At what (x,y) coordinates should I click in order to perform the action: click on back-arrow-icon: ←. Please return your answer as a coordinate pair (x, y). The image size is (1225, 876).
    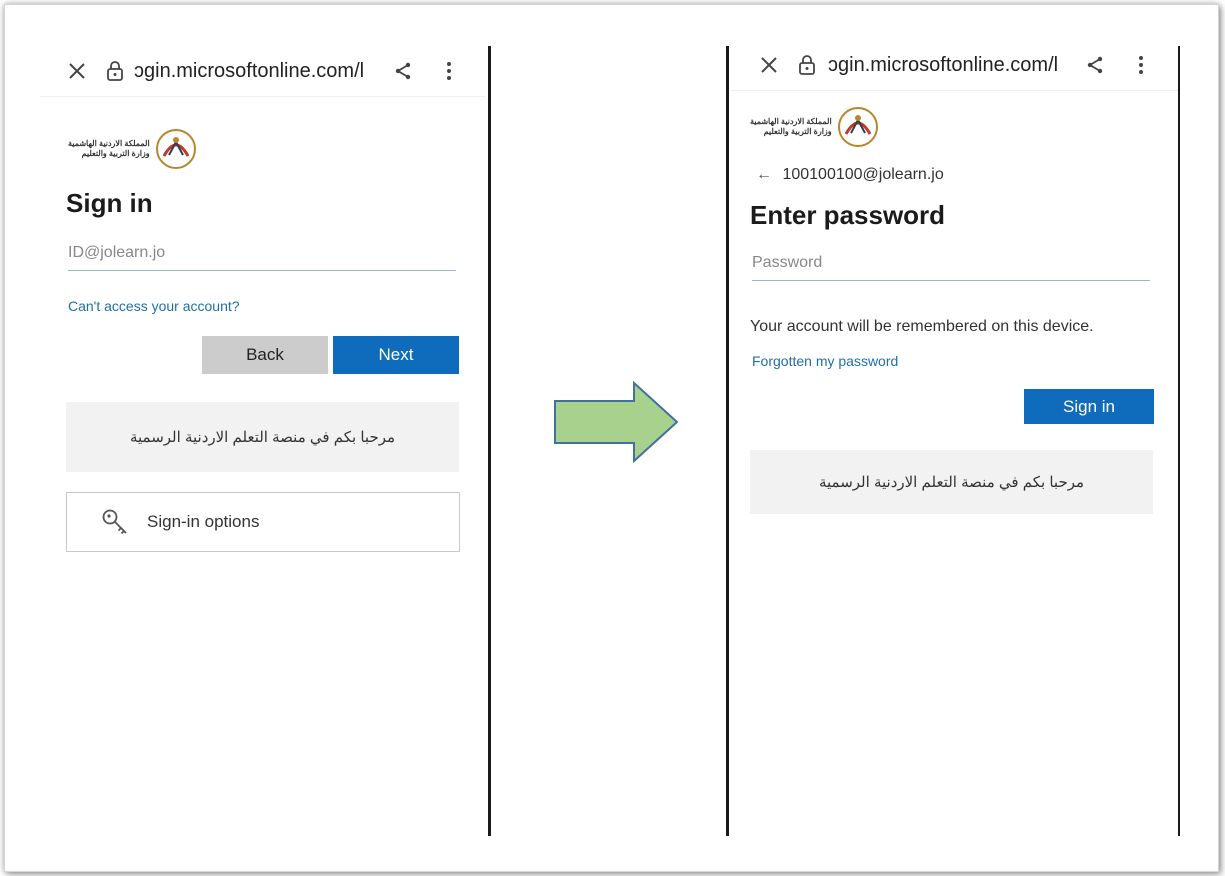
    Looking at the image, I should click on (764, 174).